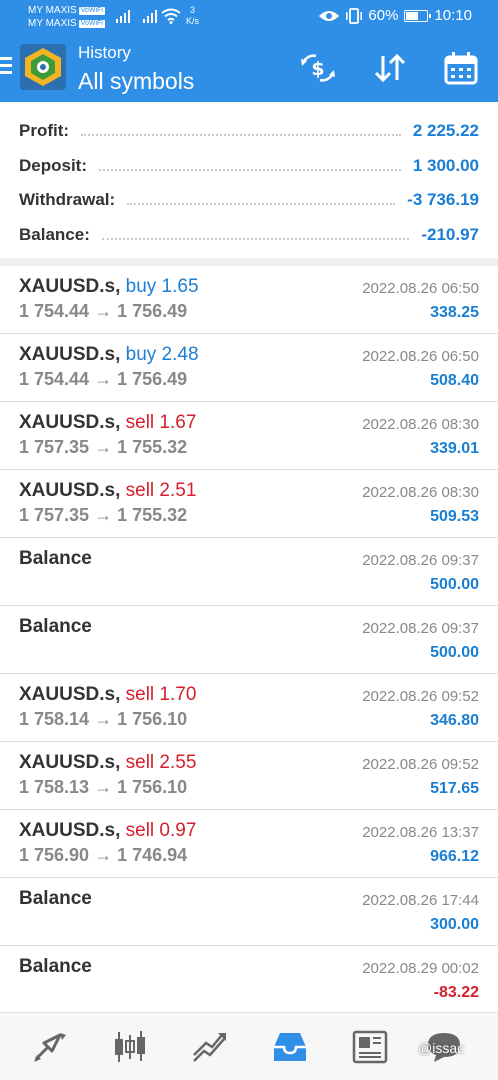 The height and width of the screenshot is (1080, 498). I want to click on sort-icon, so click(390, 68).